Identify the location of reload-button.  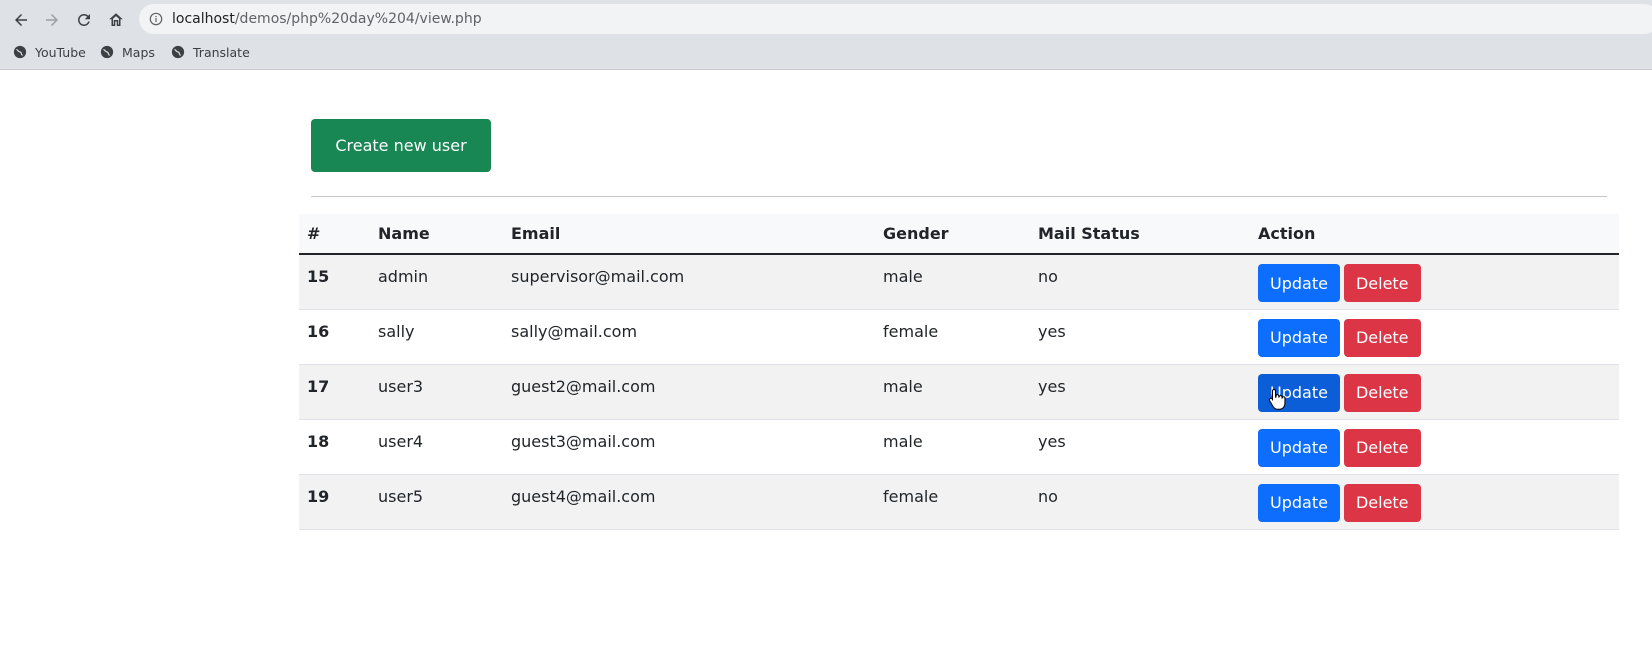
(84, 20).